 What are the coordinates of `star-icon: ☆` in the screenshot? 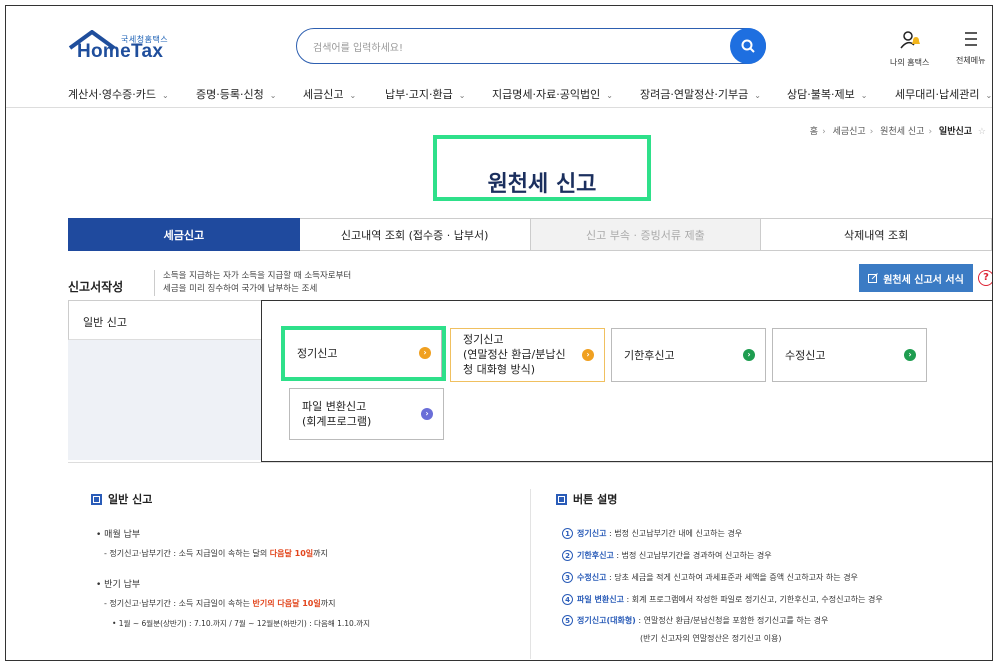 It's located at (982, 132).